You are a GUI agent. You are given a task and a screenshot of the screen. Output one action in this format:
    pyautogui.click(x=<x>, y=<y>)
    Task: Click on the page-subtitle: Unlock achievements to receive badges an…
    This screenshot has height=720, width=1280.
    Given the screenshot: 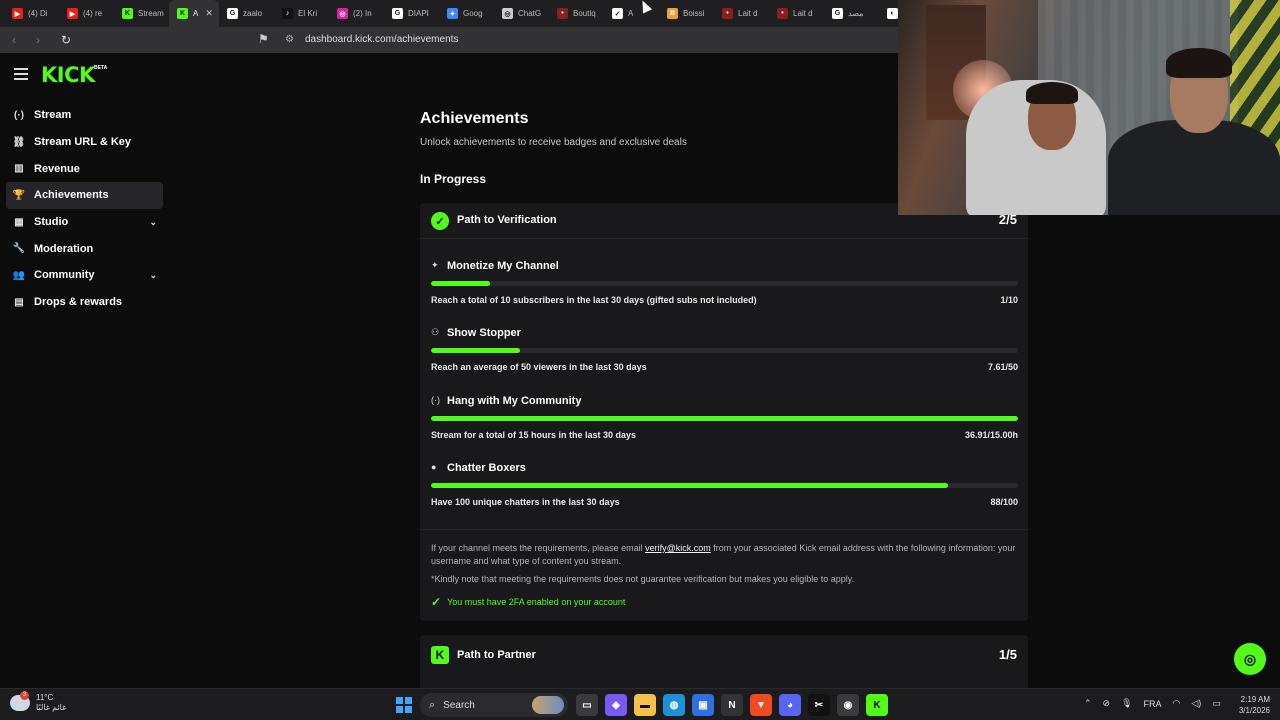 What is the action you would take?
    pyautogui.click(x=553, y=142)
    